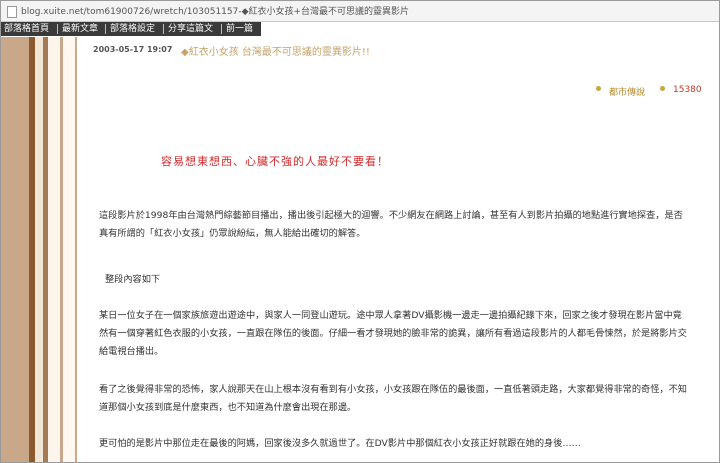  Describe the element at coordinates (190, 29) in the screenshot. I see `nav-item-share: 分享這篇文` at that location.